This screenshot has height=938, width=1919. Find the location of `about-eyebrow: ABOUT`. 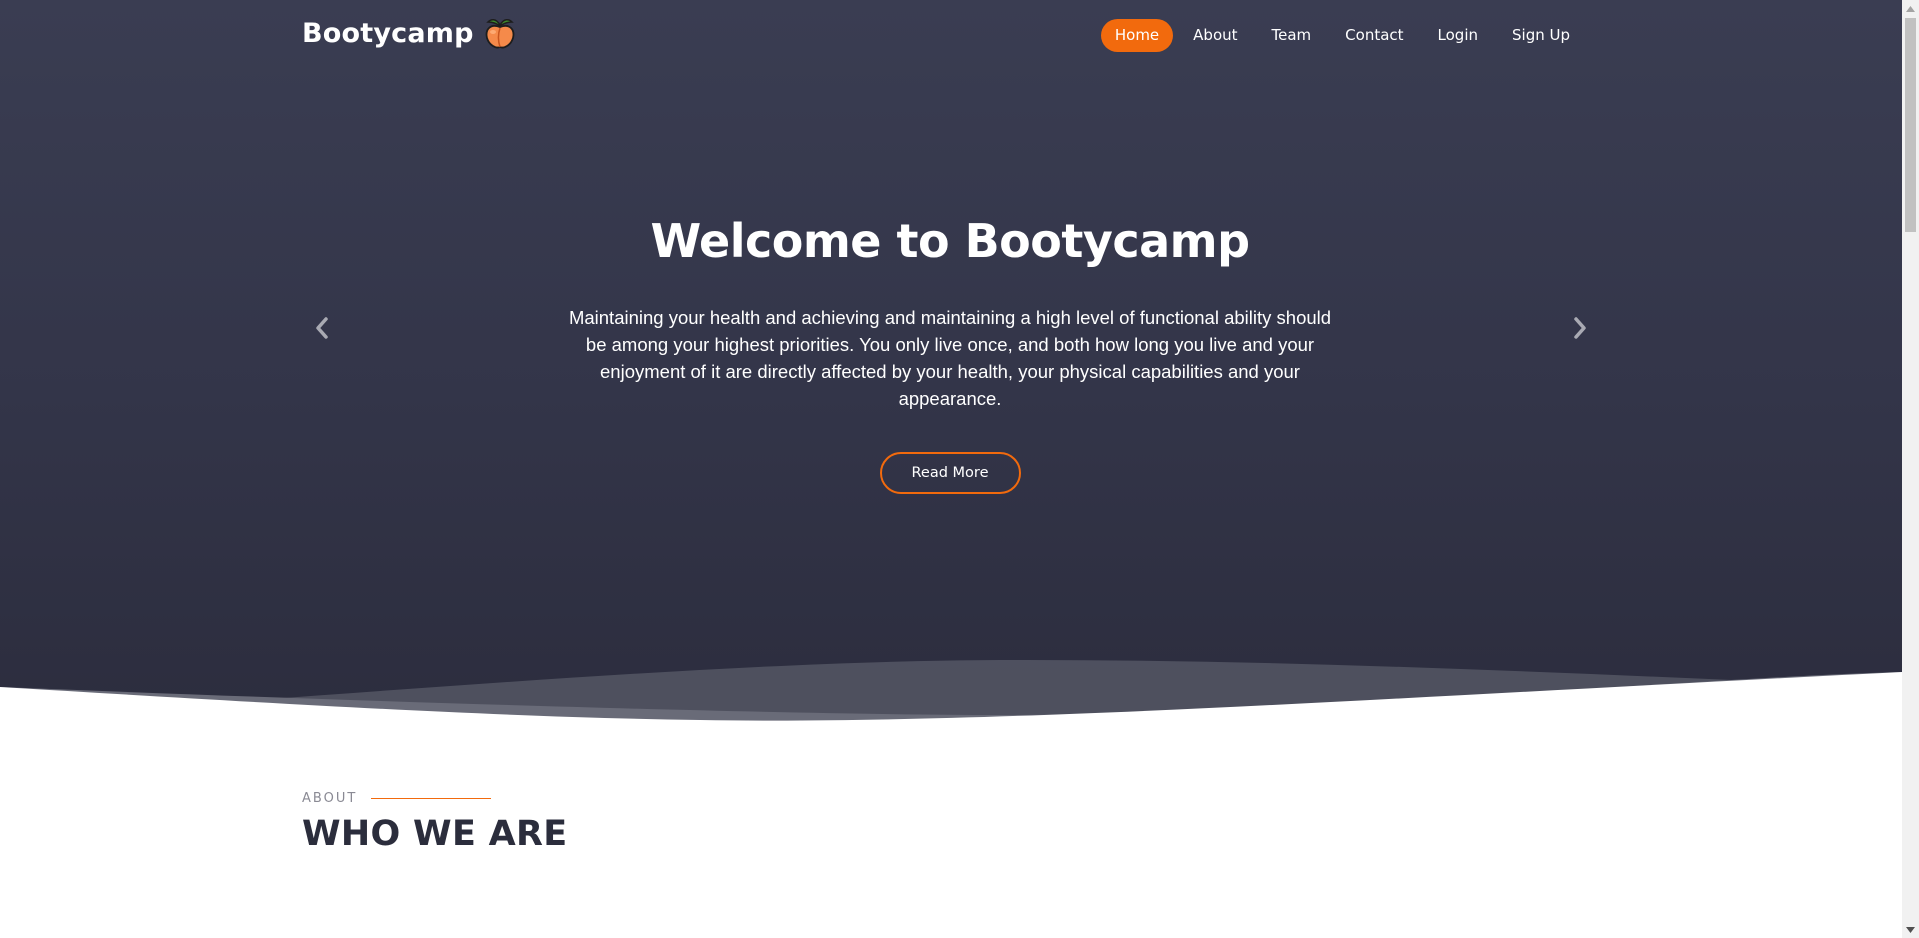

about-eyebrow: ABOUT is located at coordinates (397, 798).